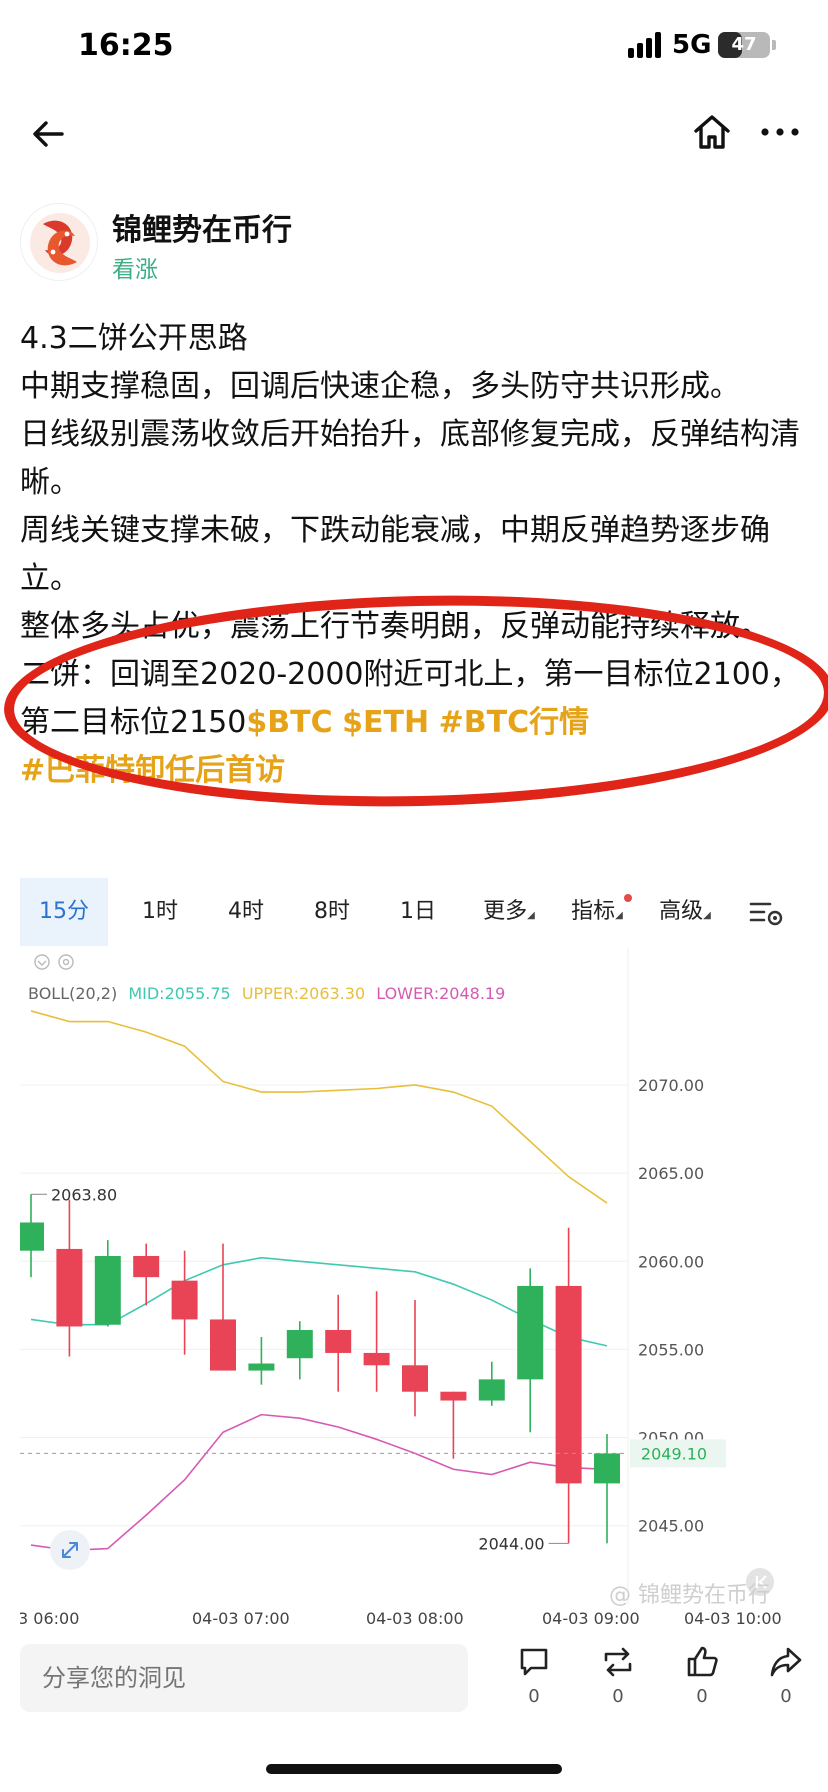 This screenshot has height=1792, width=828. What do you see at coordinates (70, 1550) in the screenshot?
I see `expand-icon` at bounding box center [70, 1550].